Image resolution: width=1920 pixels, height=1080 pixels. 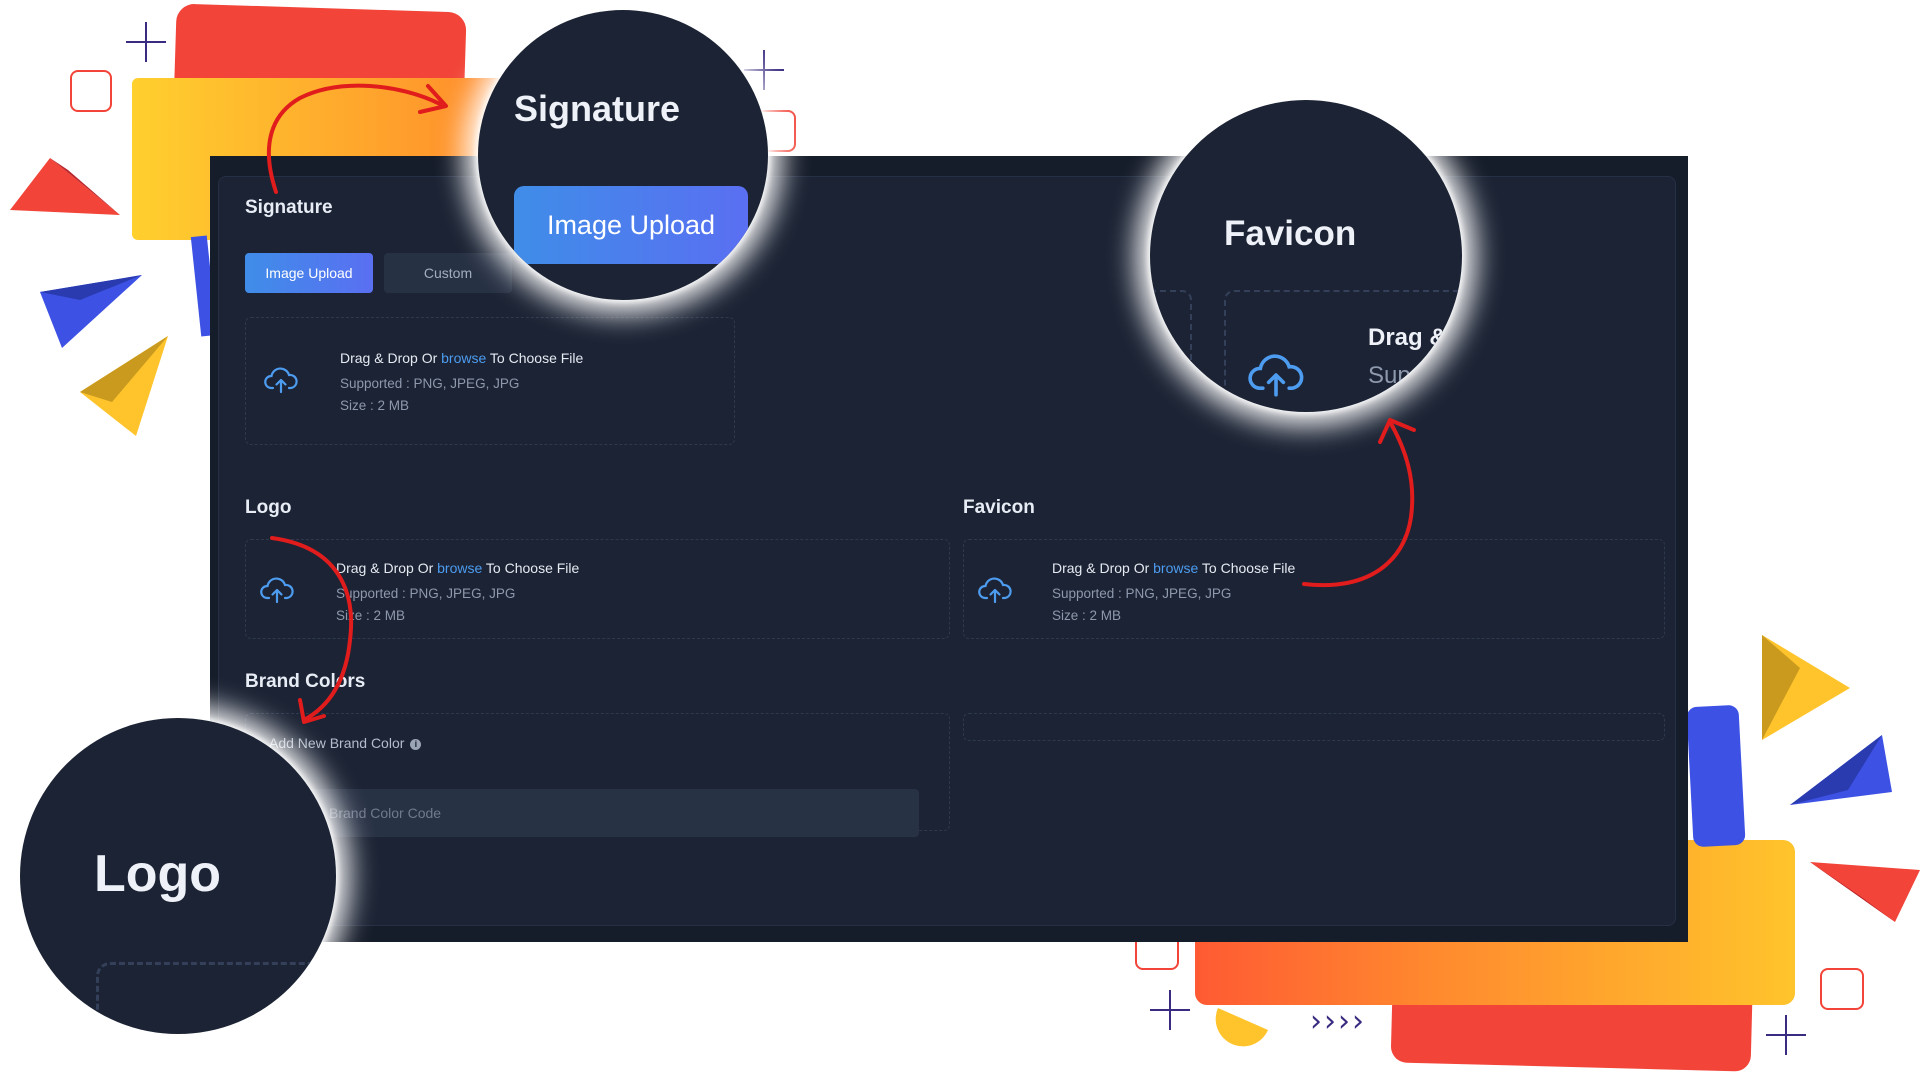 I want to click on info-icon: i, so click(x=416, y=744).